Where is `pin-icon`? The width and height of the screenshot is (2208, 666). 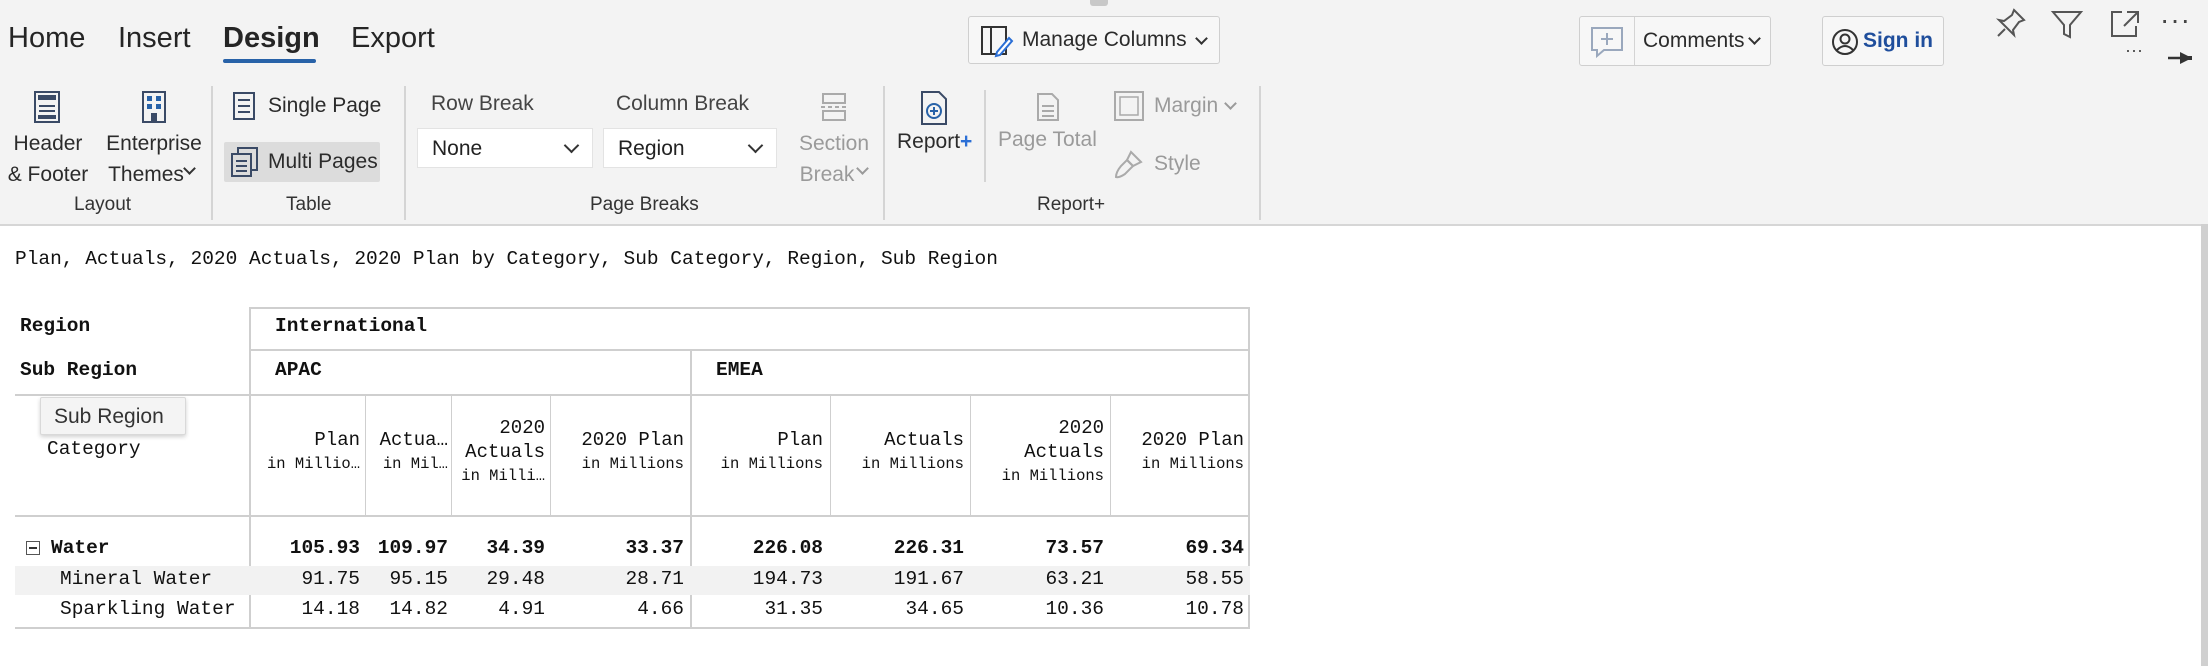 pin-icon is located at coordinates (2011, 23).